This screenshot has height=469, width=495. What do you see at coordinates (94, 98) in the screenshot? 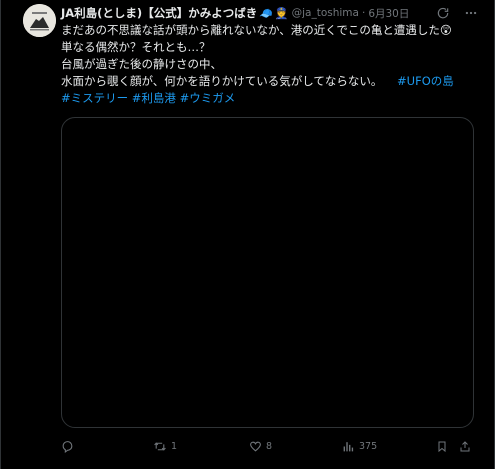
I see `hashtag-mystery: #ミステリー` at bounding box center [94, 98].